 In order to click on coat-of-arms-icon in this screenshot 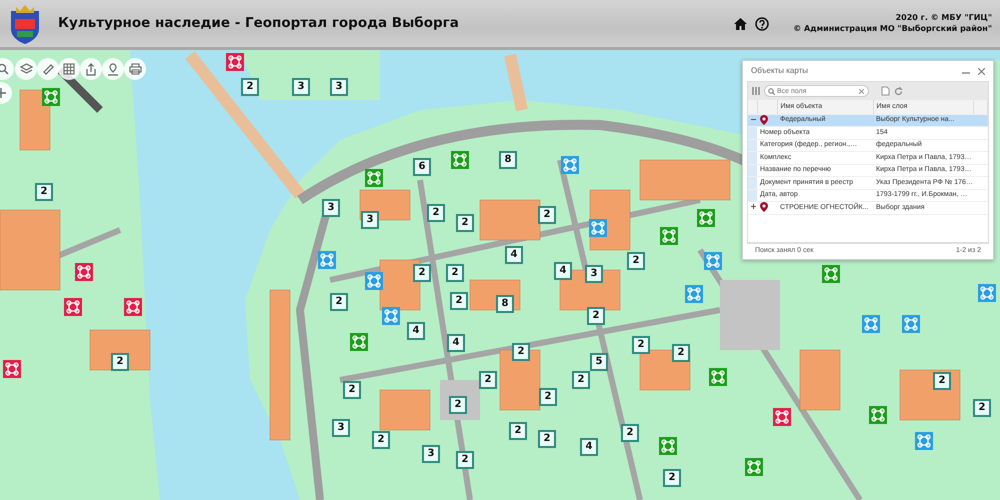, I will do `click(25, 23)`.